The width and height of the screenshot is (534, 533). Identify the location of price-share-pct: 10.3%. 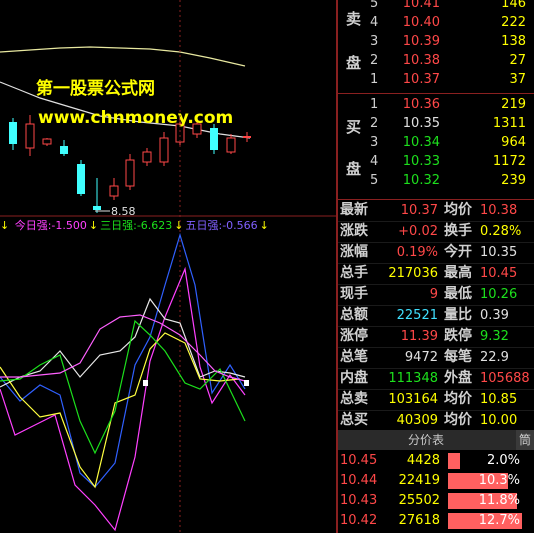
(499, 480).